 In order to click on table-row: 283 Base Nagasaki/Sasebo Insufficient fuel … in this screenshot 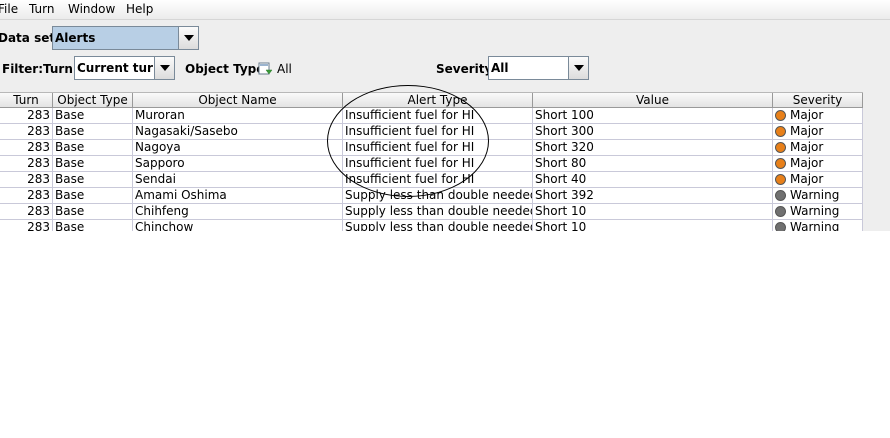, I will do `click(431, 132)`.